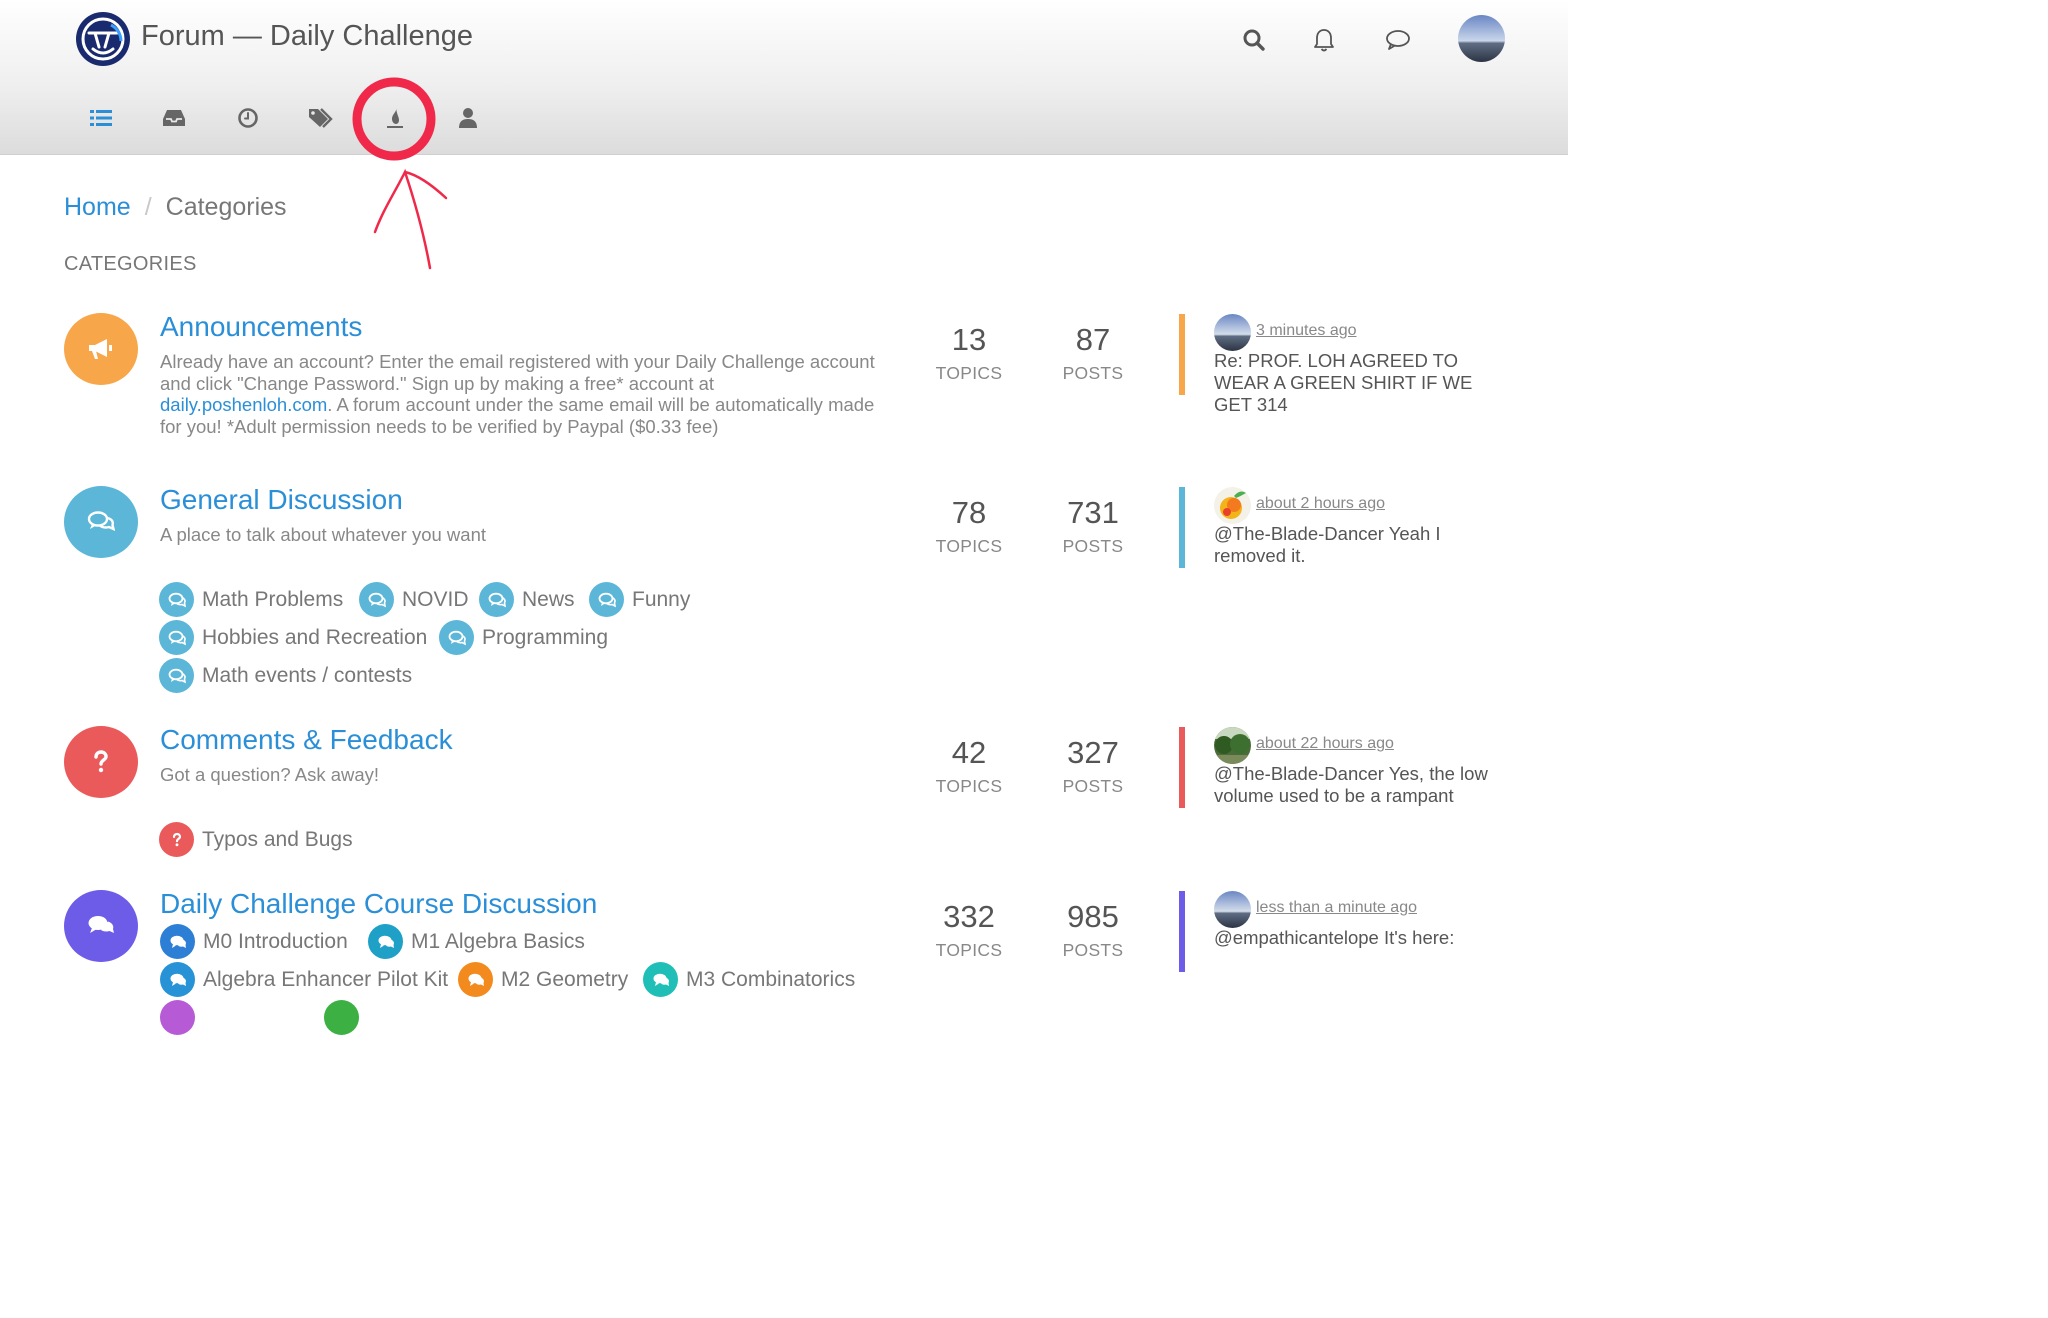 This screenshot has height=1318, width=2048. What do you see at coordinates (273, 599) in the screenshot?
I see `subcategory-label: Math Problems` at bounding box center [273, 599].